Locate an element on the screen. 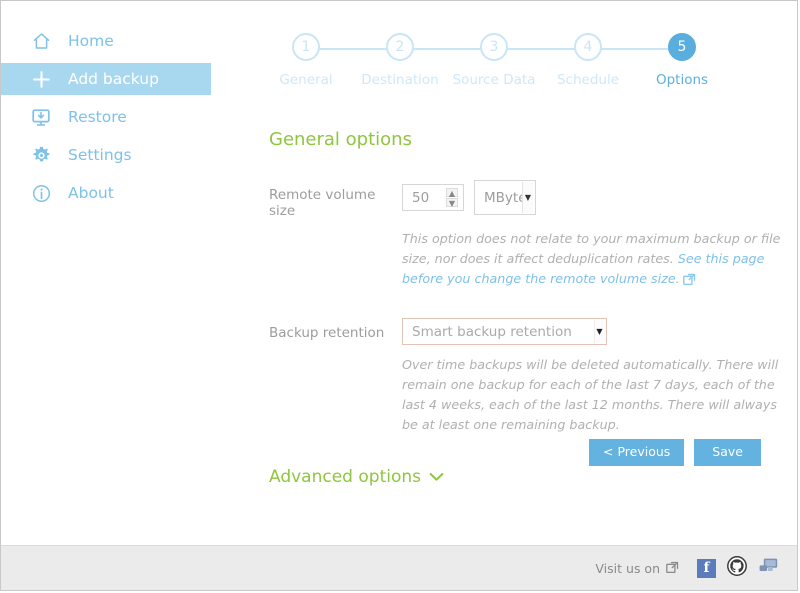 The width and height of the screenshot is (800, 593). stepper-step-schedule: 4 Schedule is located at coordinates (588, 60).